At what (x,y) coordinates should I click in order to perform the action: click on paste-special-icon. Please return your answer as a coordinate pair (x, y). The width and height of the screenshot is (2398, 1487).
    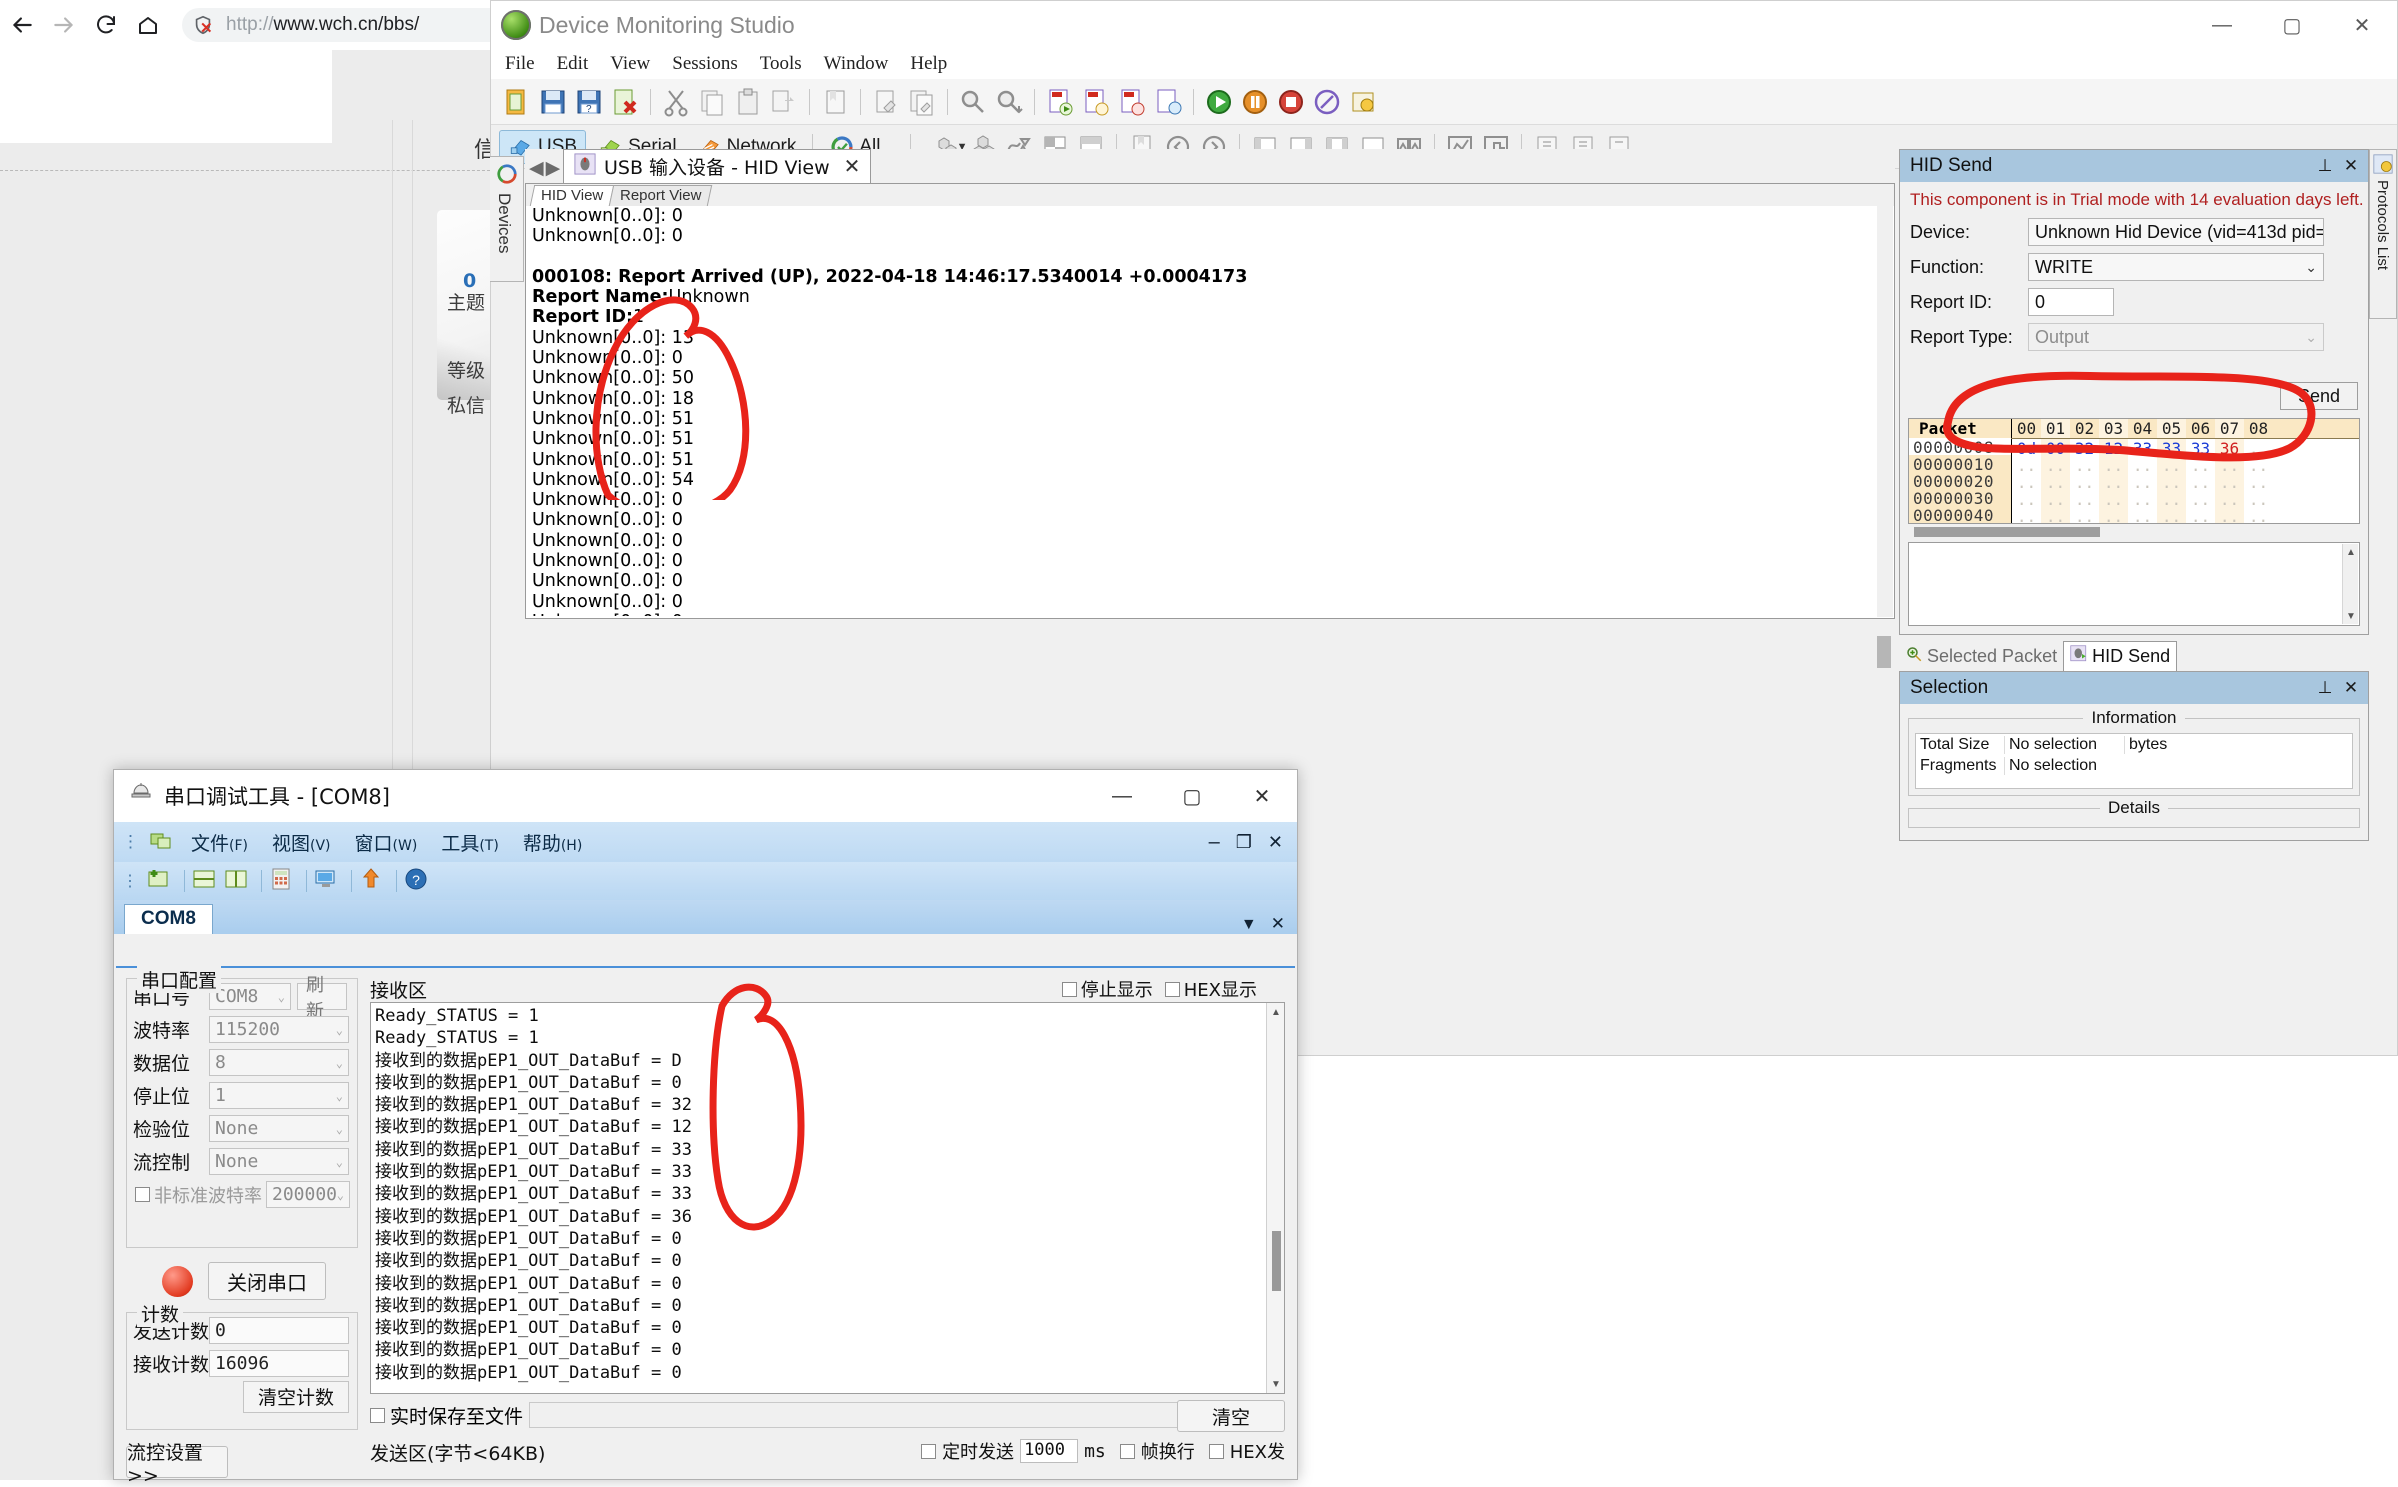
    Looking at the image, I should click on (784, 102).